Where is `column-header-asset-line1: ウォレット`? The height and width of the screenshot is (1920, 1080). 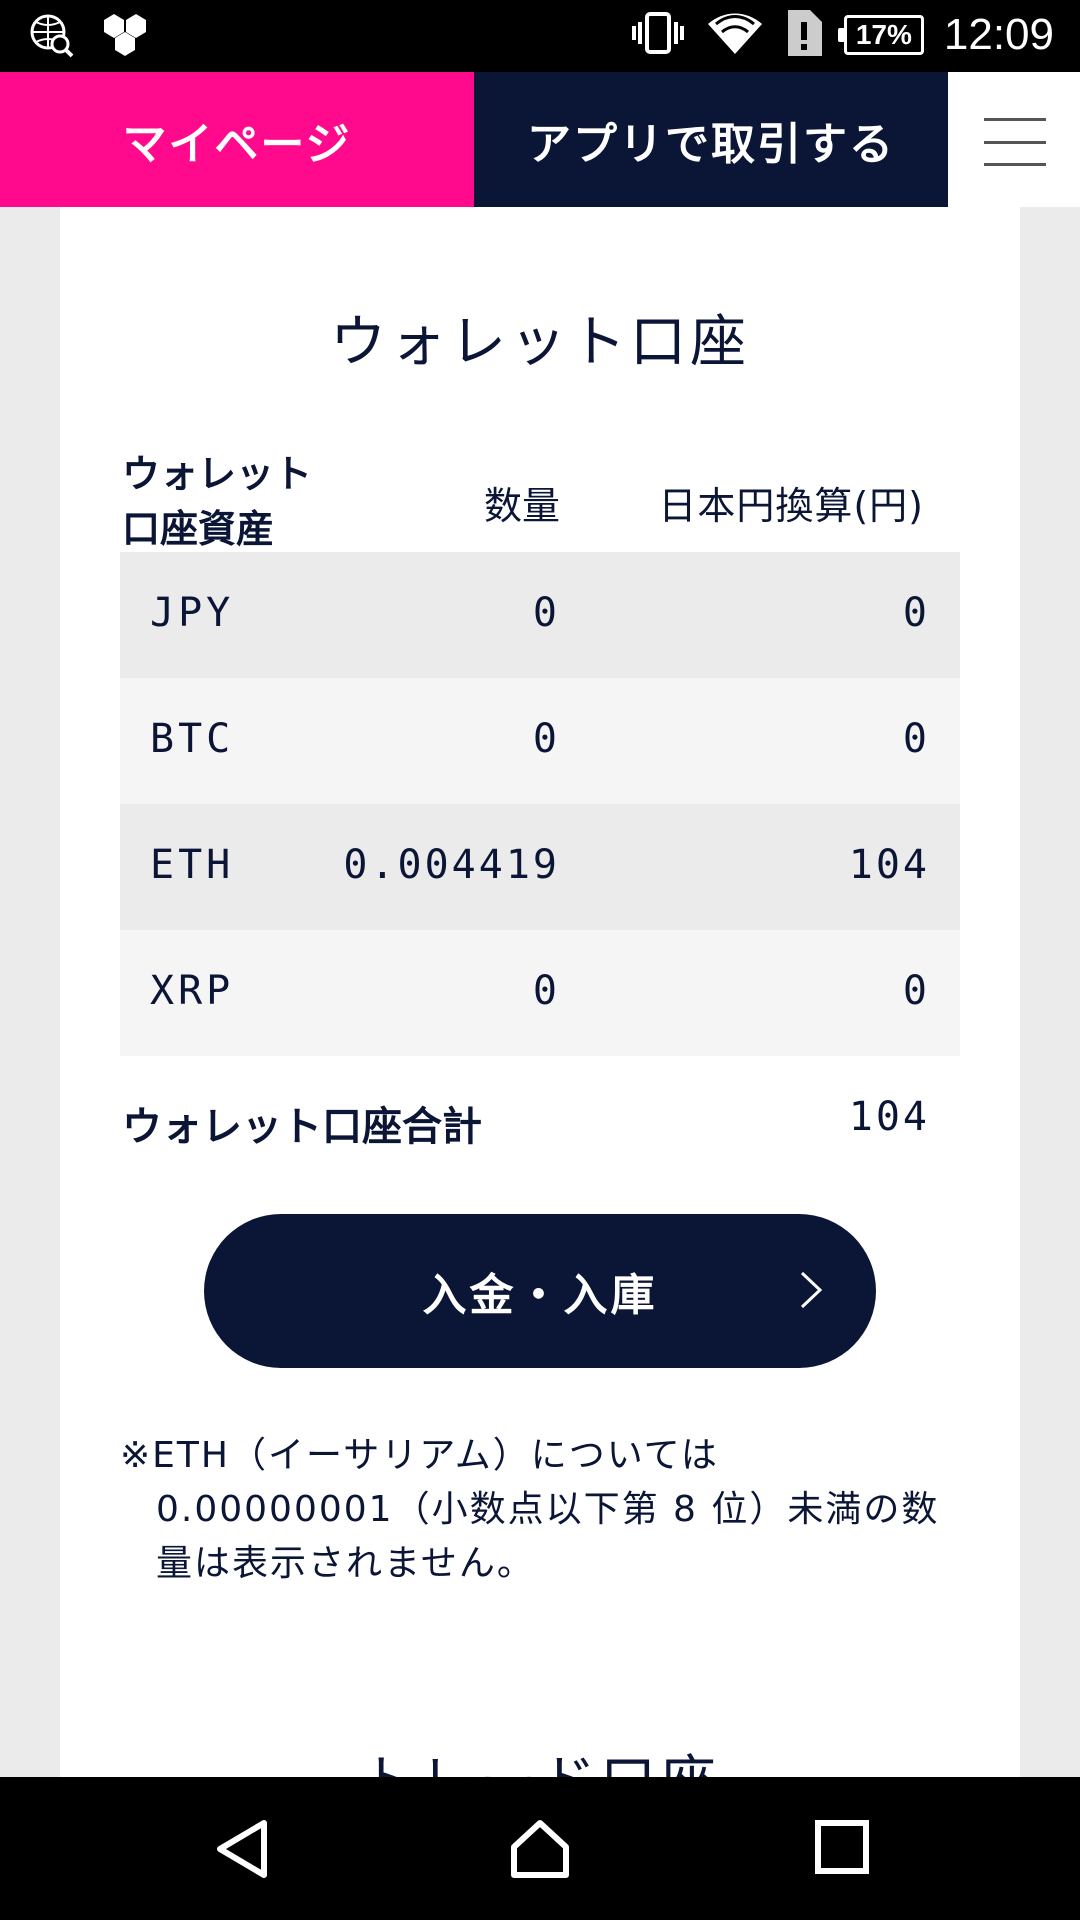 column-header-asset-line1: ウォレット is located at coordinates (217, 474).